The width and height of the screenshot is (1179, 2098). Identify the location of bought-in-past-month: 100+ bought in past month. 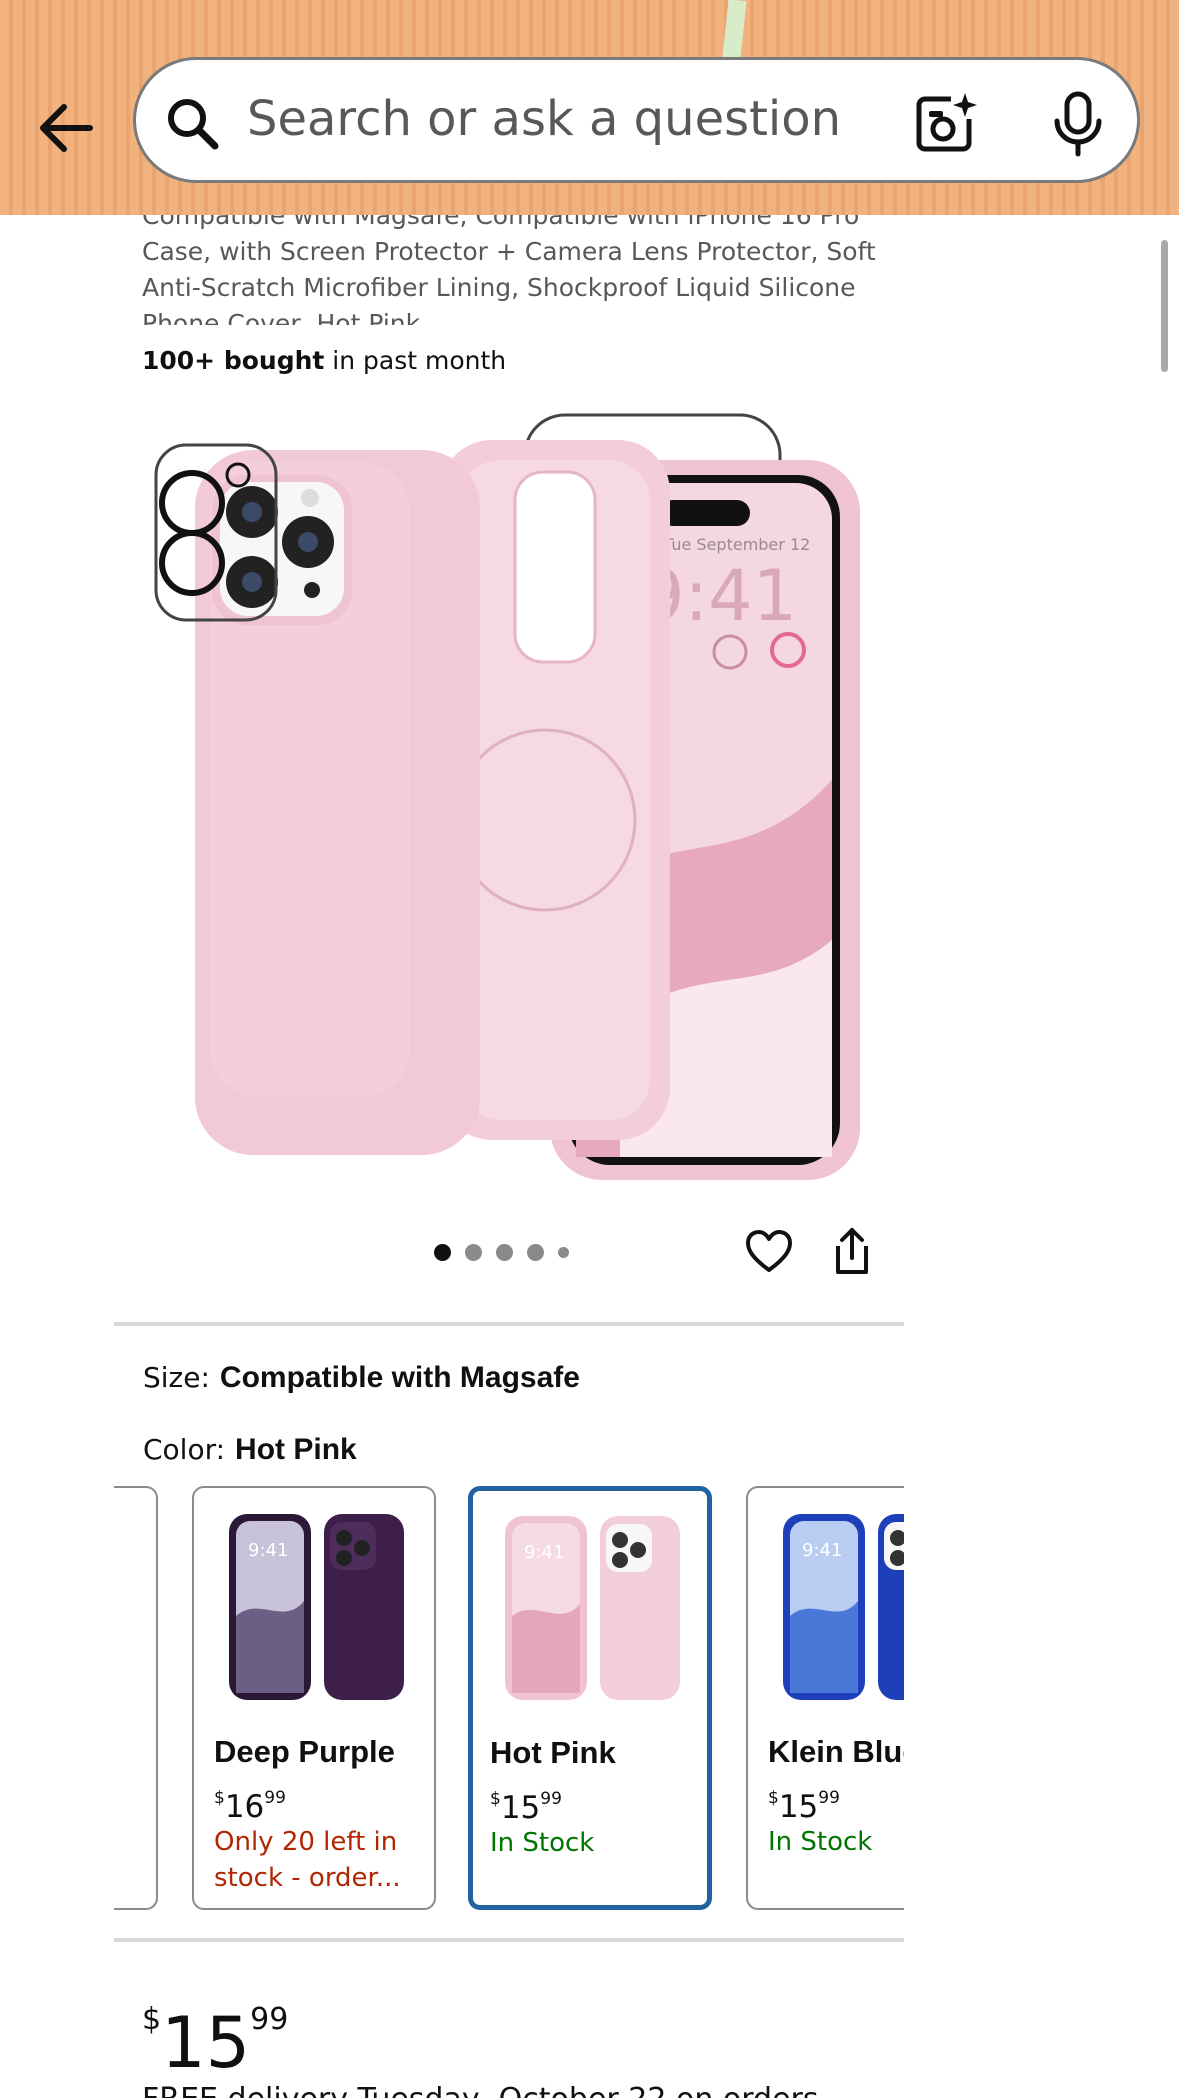
(324, 361).